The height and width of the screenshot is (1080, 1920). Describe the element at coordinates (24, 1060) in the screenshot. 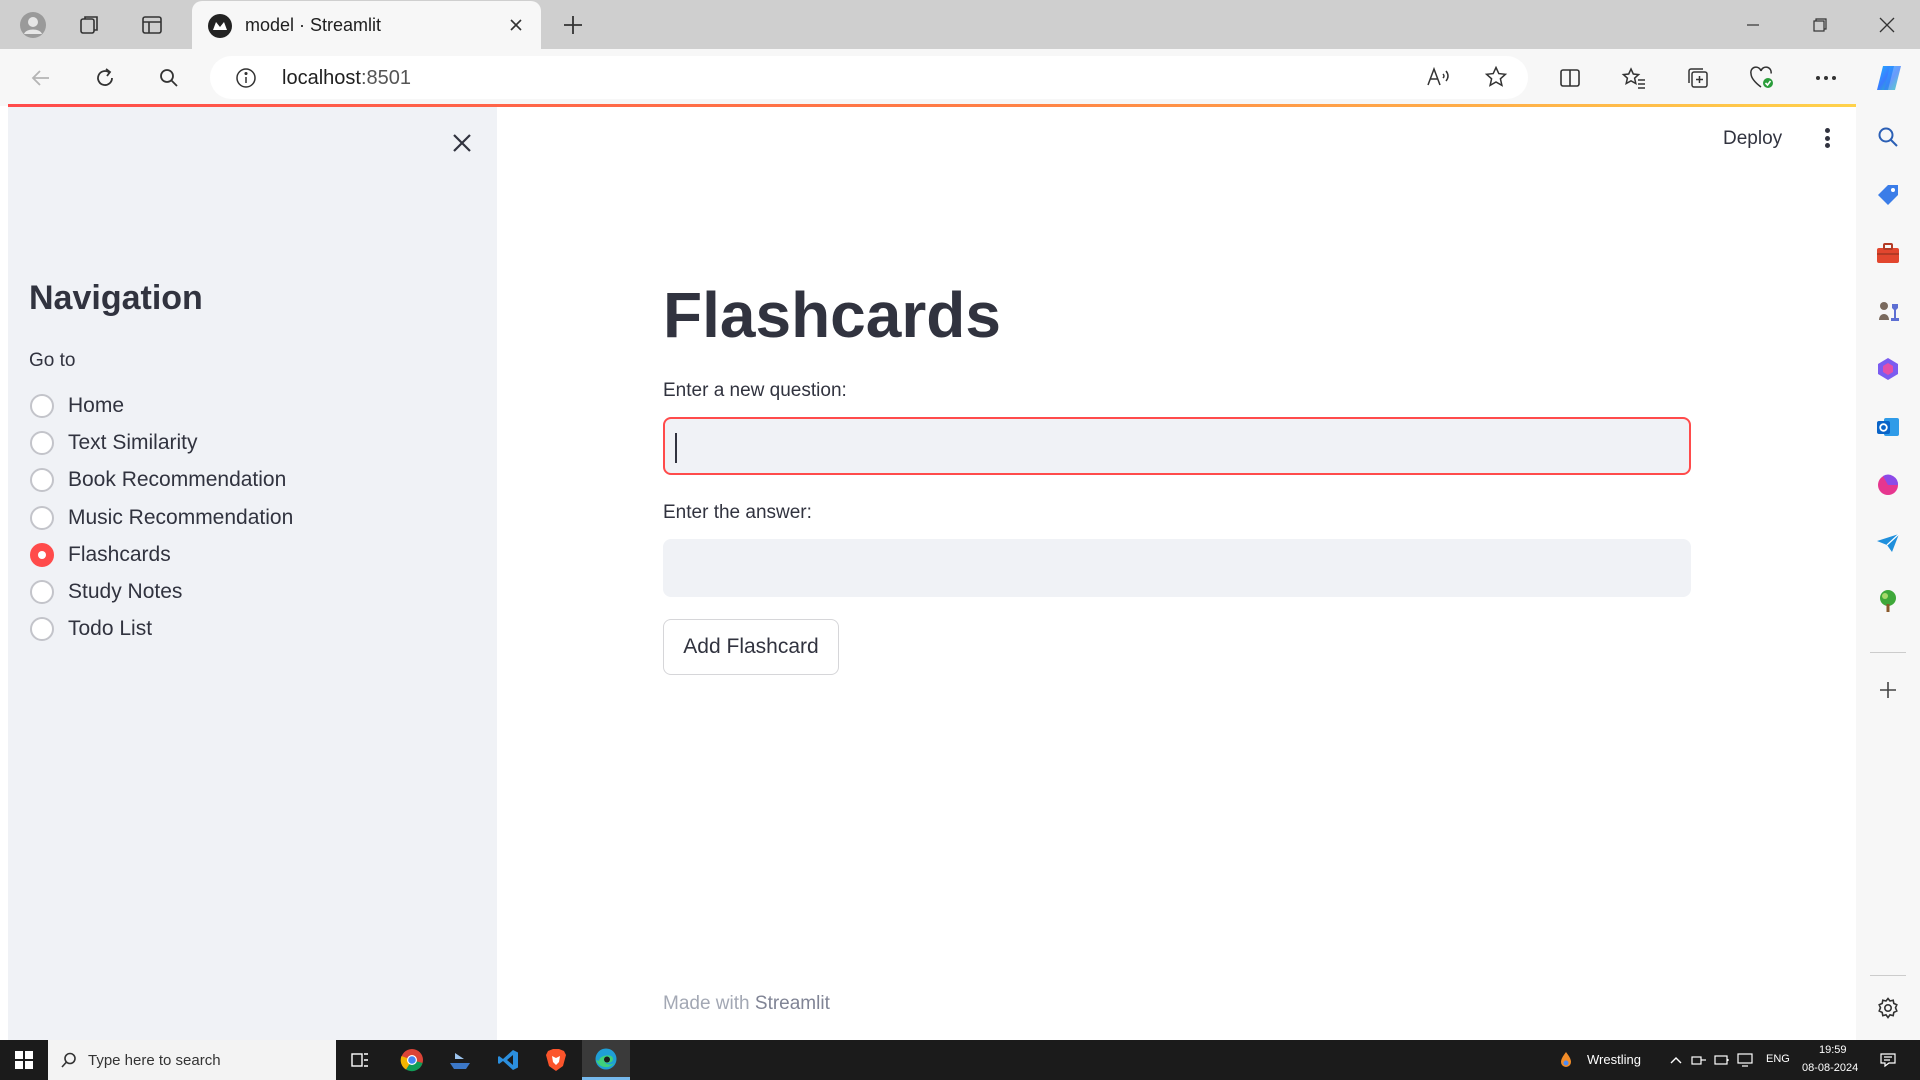

I see `windows-start-icon` at that location.